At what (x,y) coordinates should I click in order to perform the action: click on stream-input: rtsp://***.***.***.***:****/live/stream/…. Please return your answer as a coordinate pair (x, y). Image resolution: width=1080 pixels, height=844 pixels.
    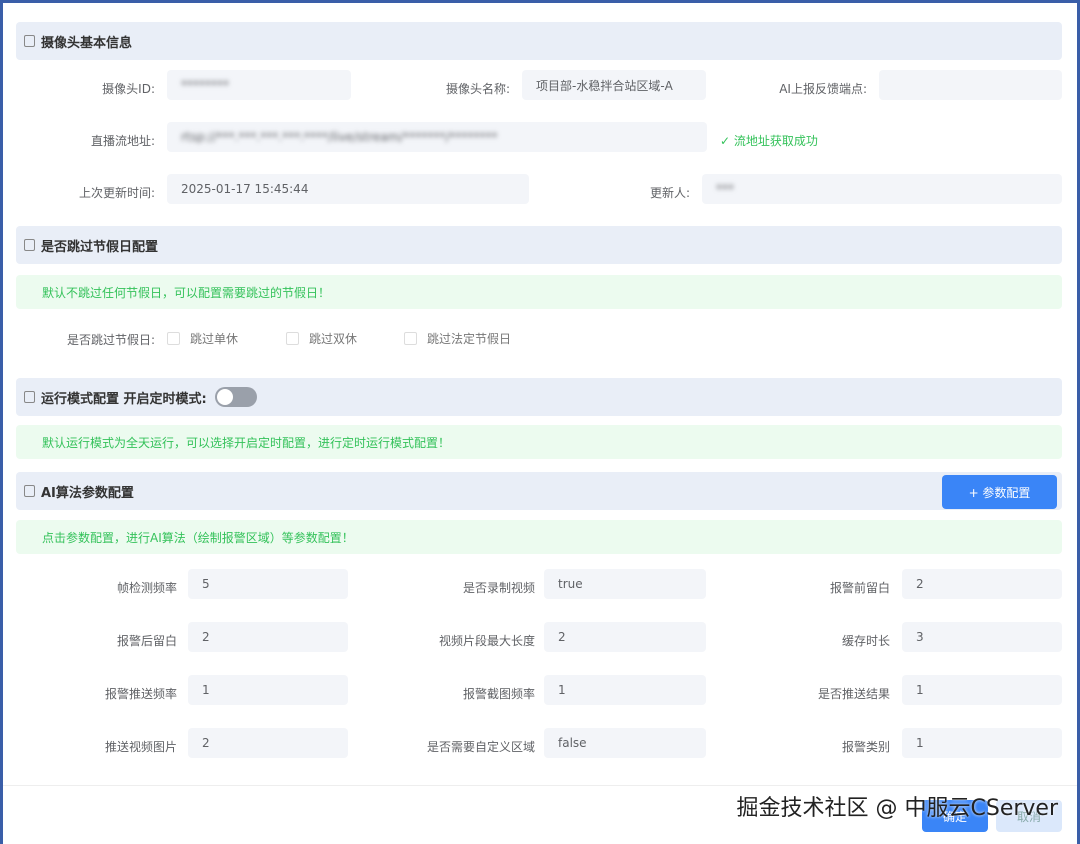
    Looking at the image, I should click on (437, 137).